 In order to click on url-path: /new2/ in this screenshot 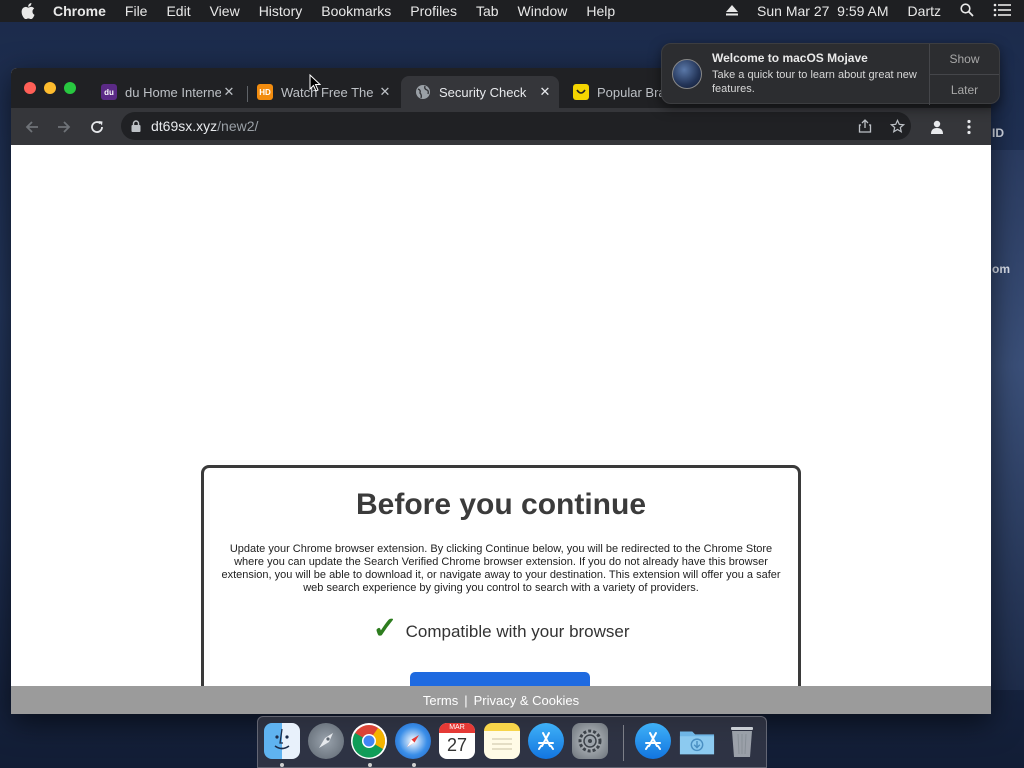, I will do `click(238, 126)`.